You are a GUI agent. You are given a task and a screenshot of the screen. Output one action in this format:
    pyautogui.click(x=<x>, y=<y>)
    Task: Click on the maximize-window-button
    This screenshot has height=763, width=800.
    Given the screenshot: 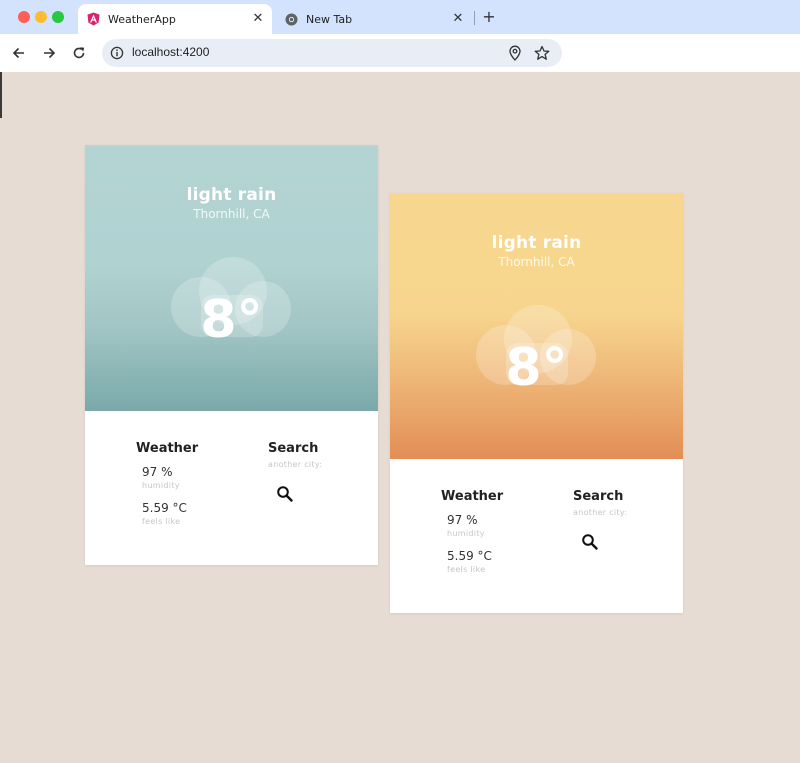 What is the action you would take?
    pyautogui.click(x=58, y=17)
    